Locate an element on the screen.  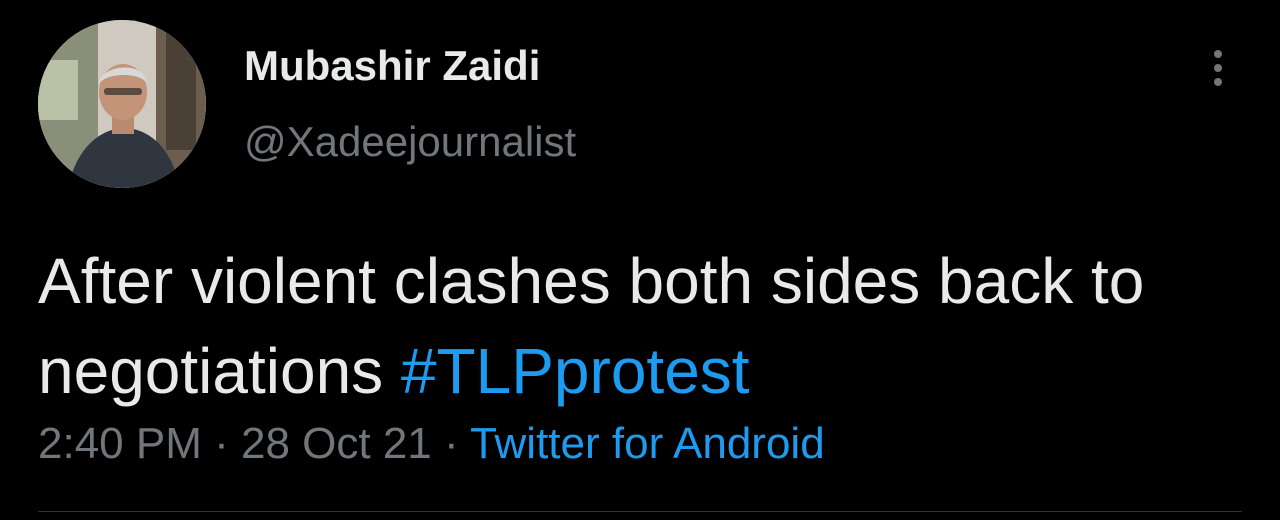
user-handle: @Xadeejournalist is located at coordinates (410, 142).